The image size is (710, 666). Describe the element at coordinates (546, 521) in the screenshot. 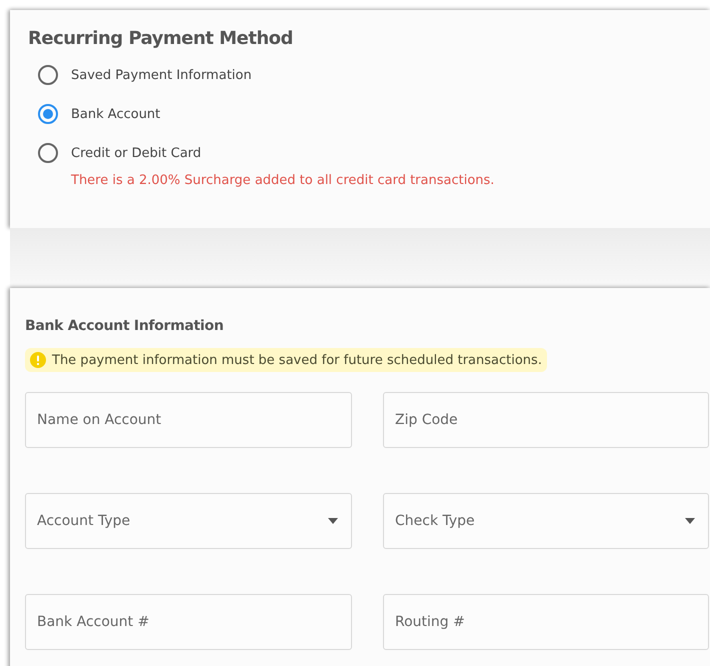

I see `dropdown-field: Check Type` at that location.